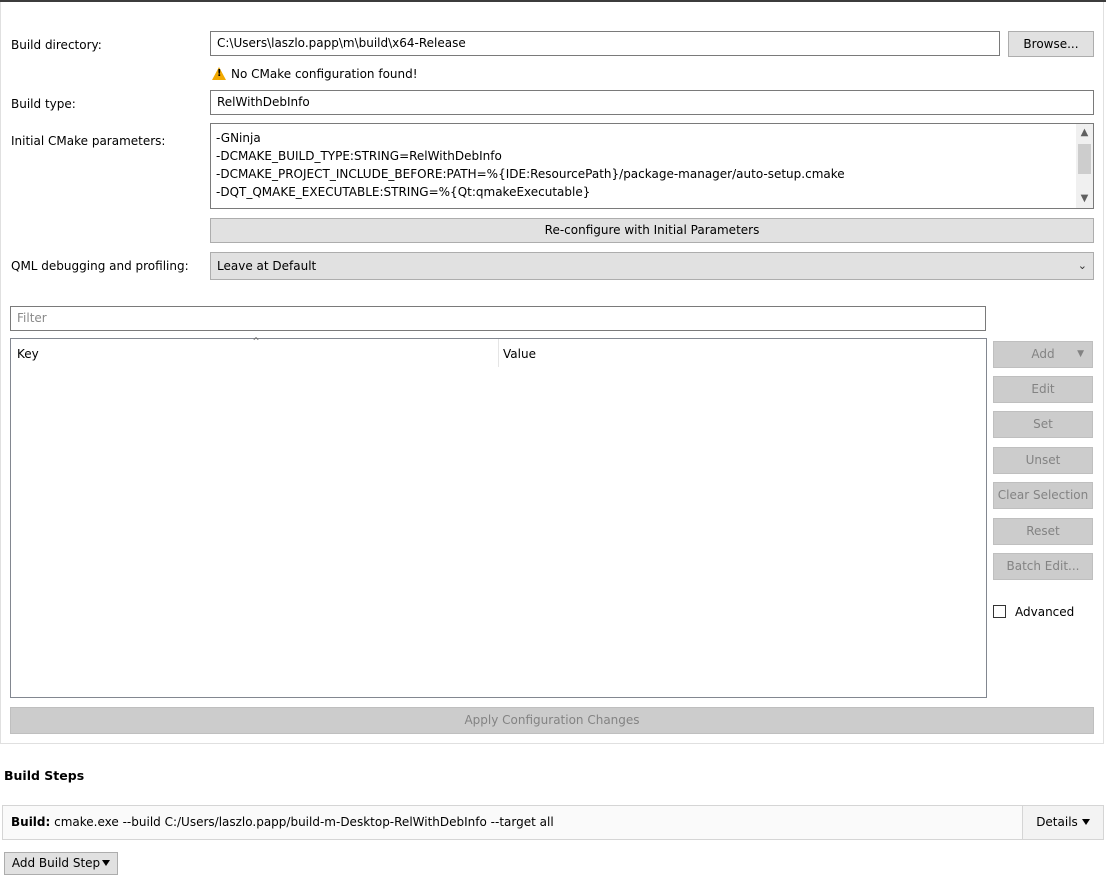 The height and width of the screenshot is (880, 1106). What do you see at coordinates (1082, 265) in the screenshot?
I see `chevron-down-icon: ⌄` at bounding box center [1082, 265].